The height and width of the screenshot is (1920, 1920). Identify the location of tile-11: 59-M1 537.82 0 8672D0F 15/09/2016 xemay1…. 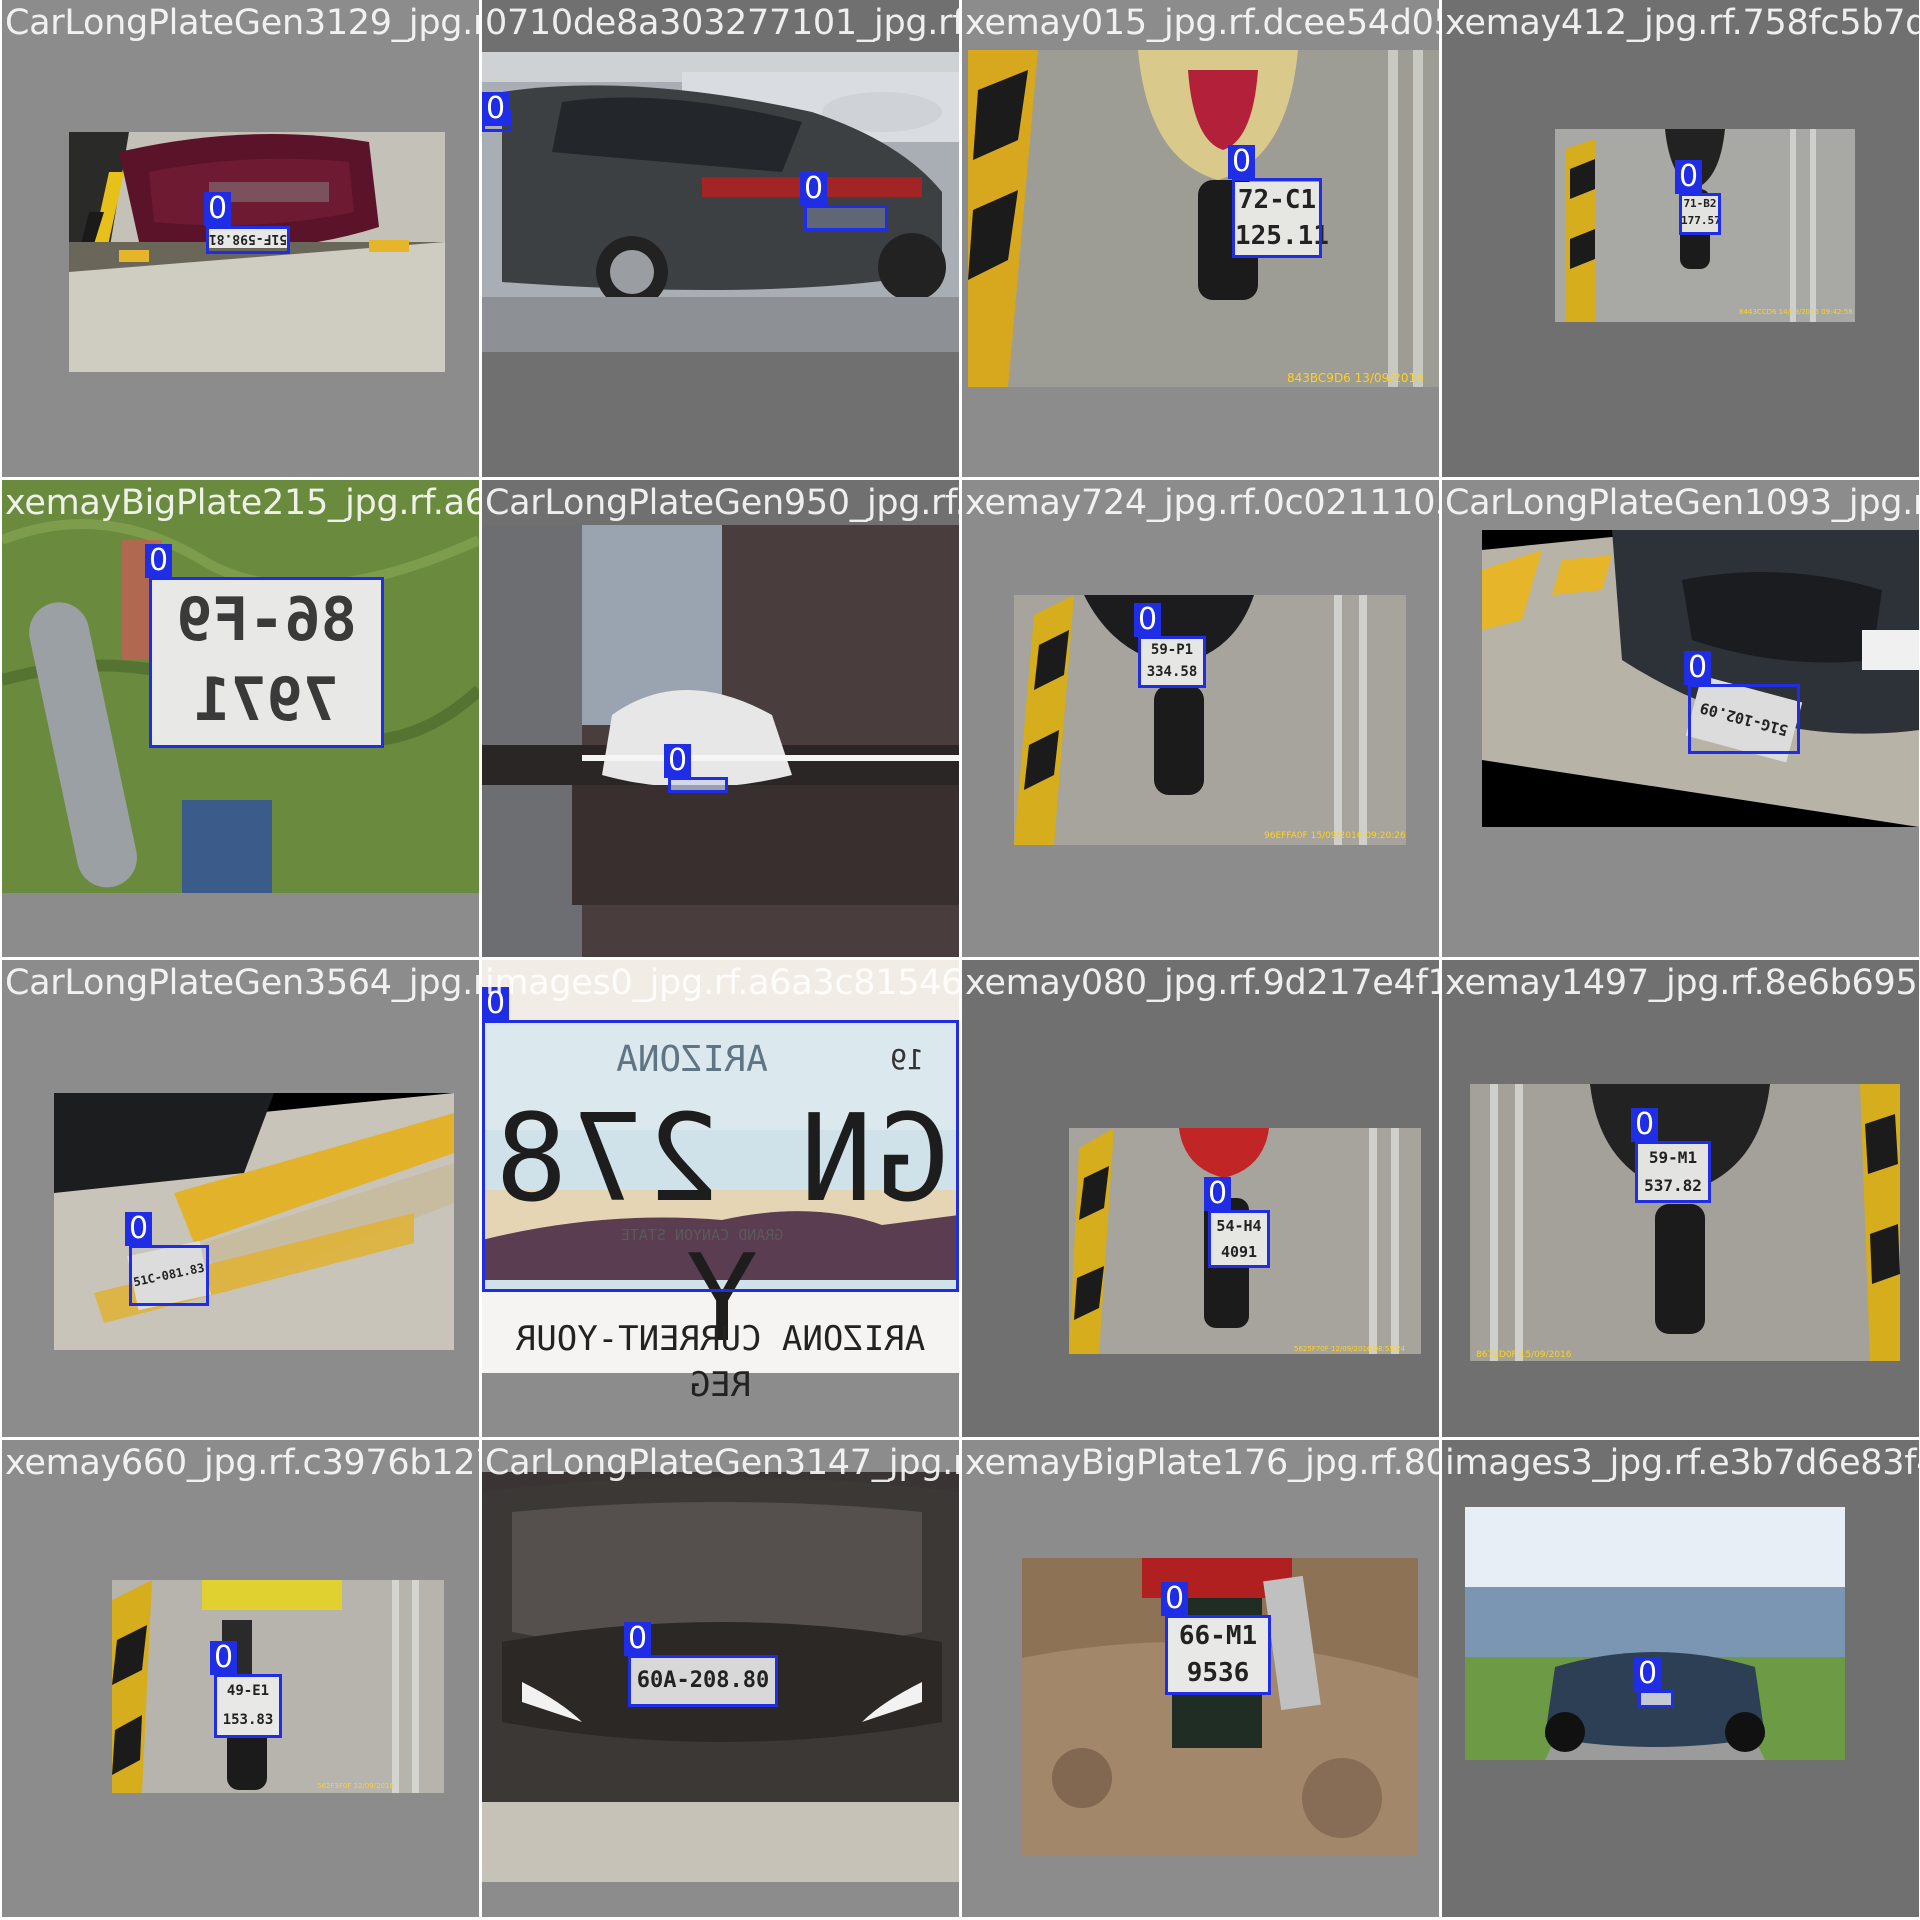
(1680, 1198).